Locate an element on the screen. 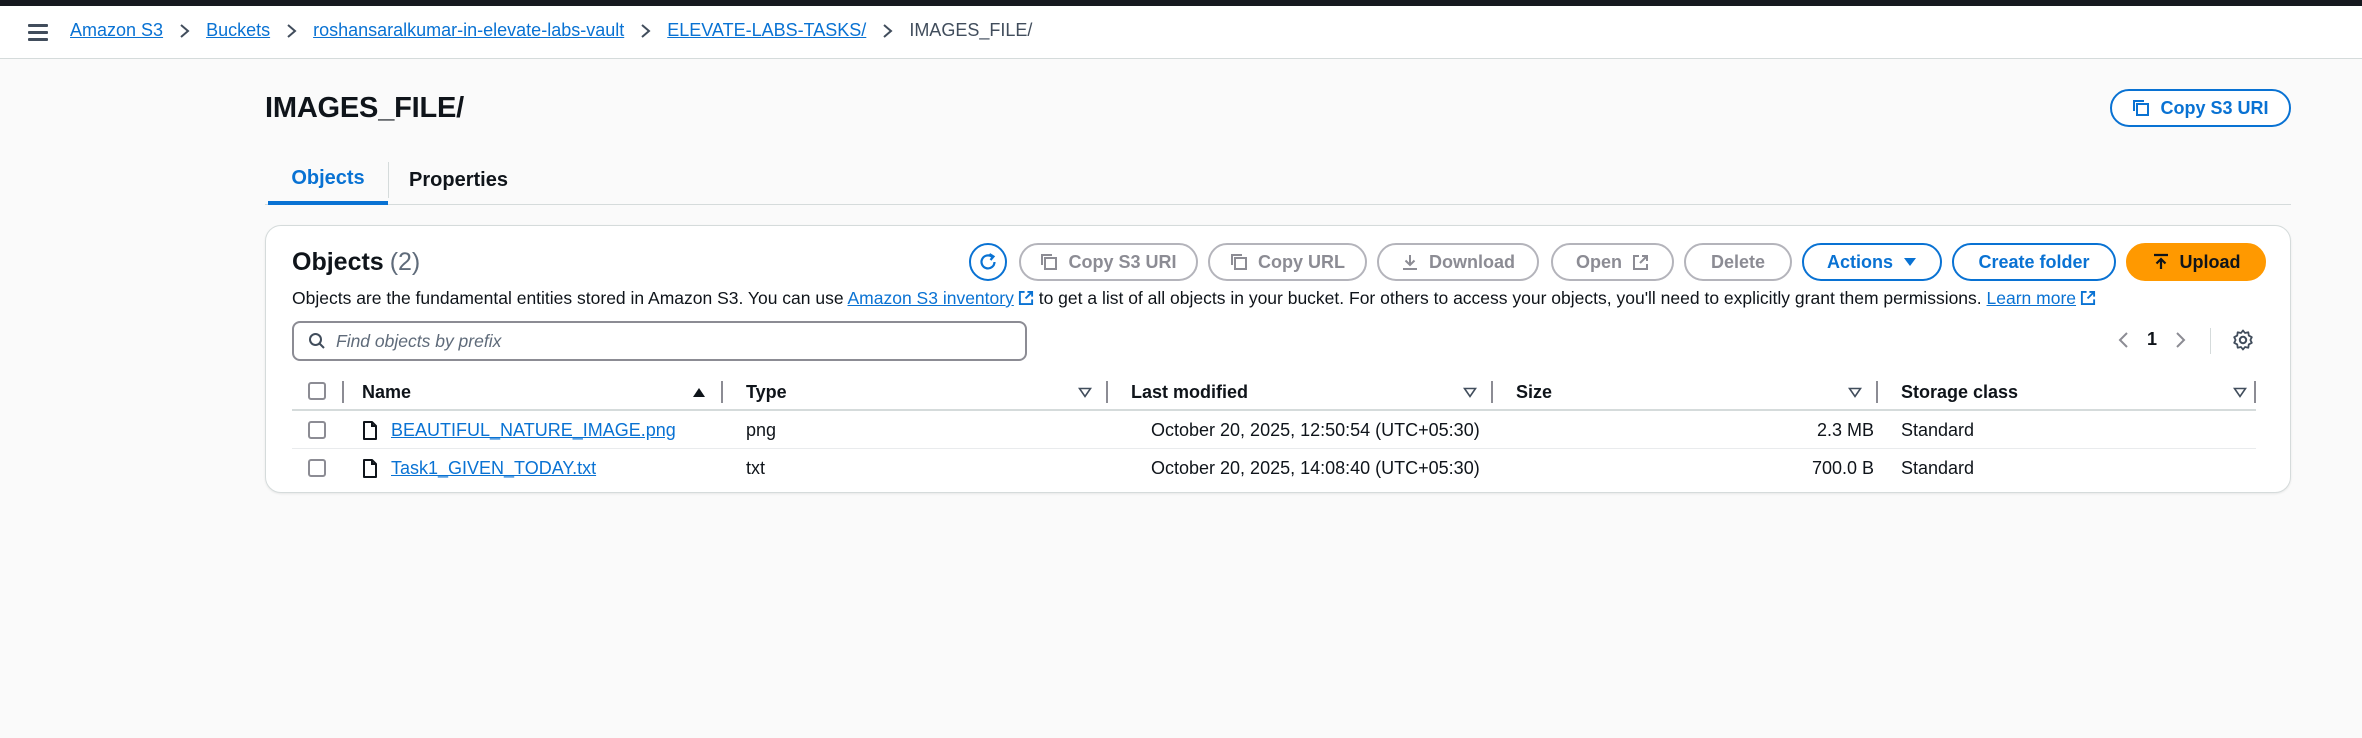 The height and width of the screenshot is (738, 2362). page-title: IMAGES_FILE/ is located at coordinates (365, 108).